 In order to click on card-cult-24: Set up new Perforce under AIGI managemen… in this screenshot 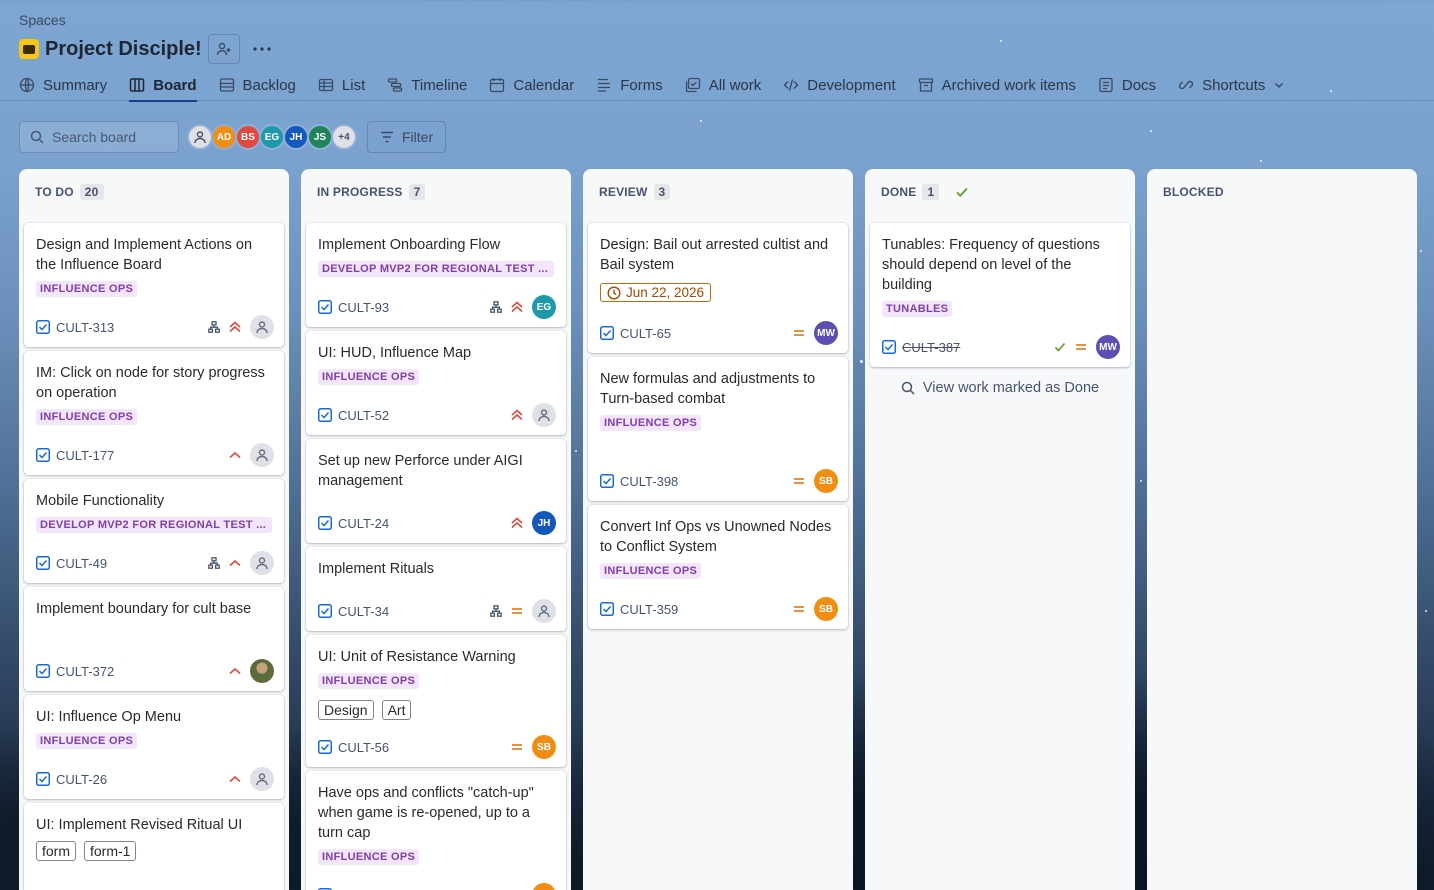, I will do `click(436, 491)`.